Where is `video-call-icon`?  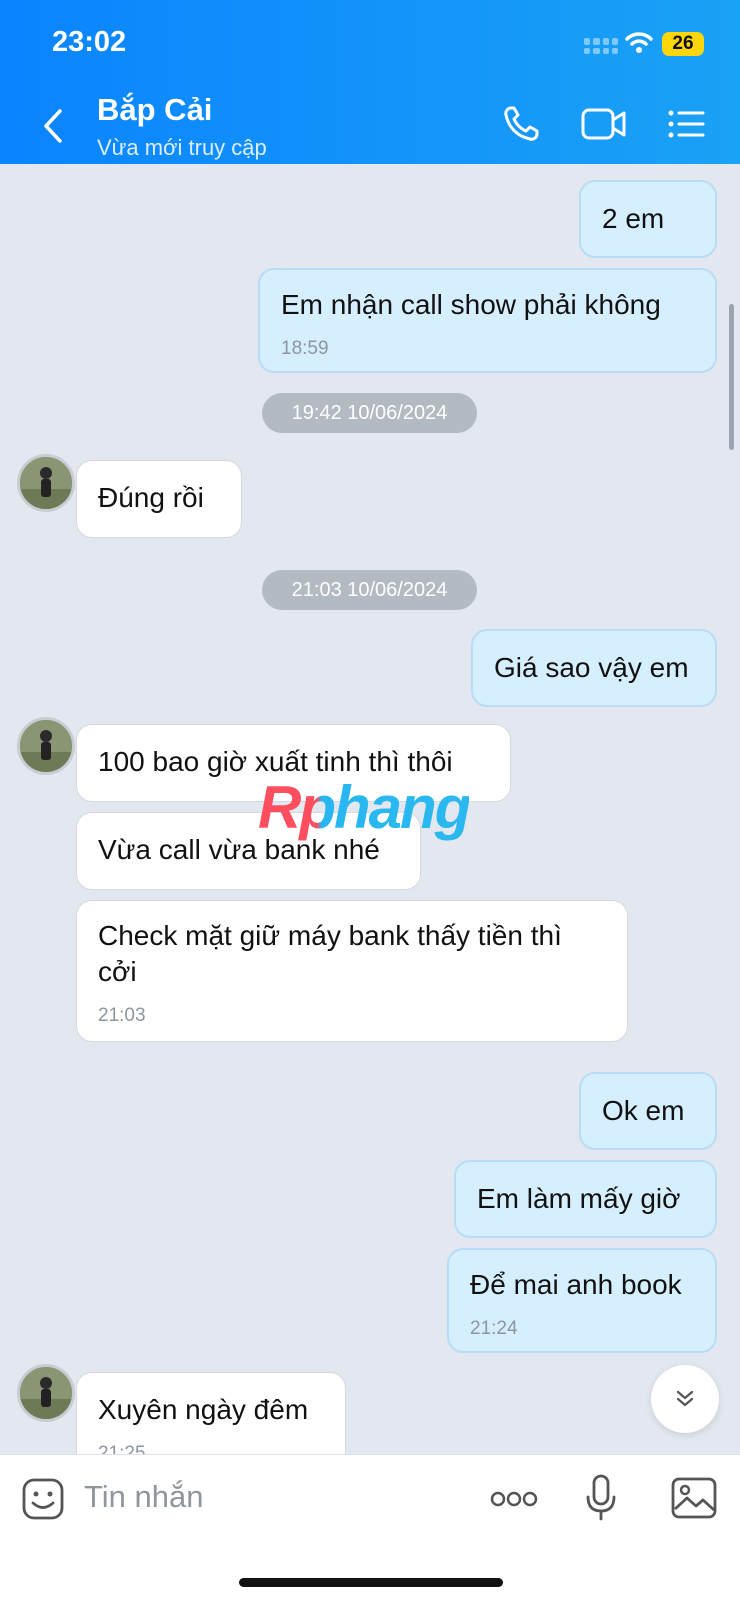
video-call-icon is located at coordinates (604, 124).